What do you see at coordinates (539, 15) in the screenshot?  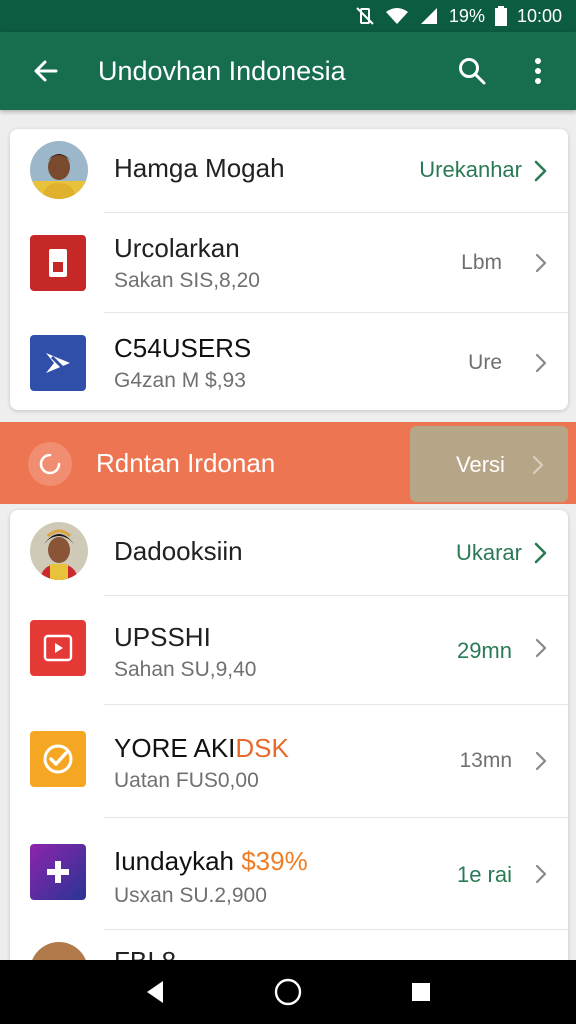 I see `clock: 10:00` at bounding box center [539, 15].